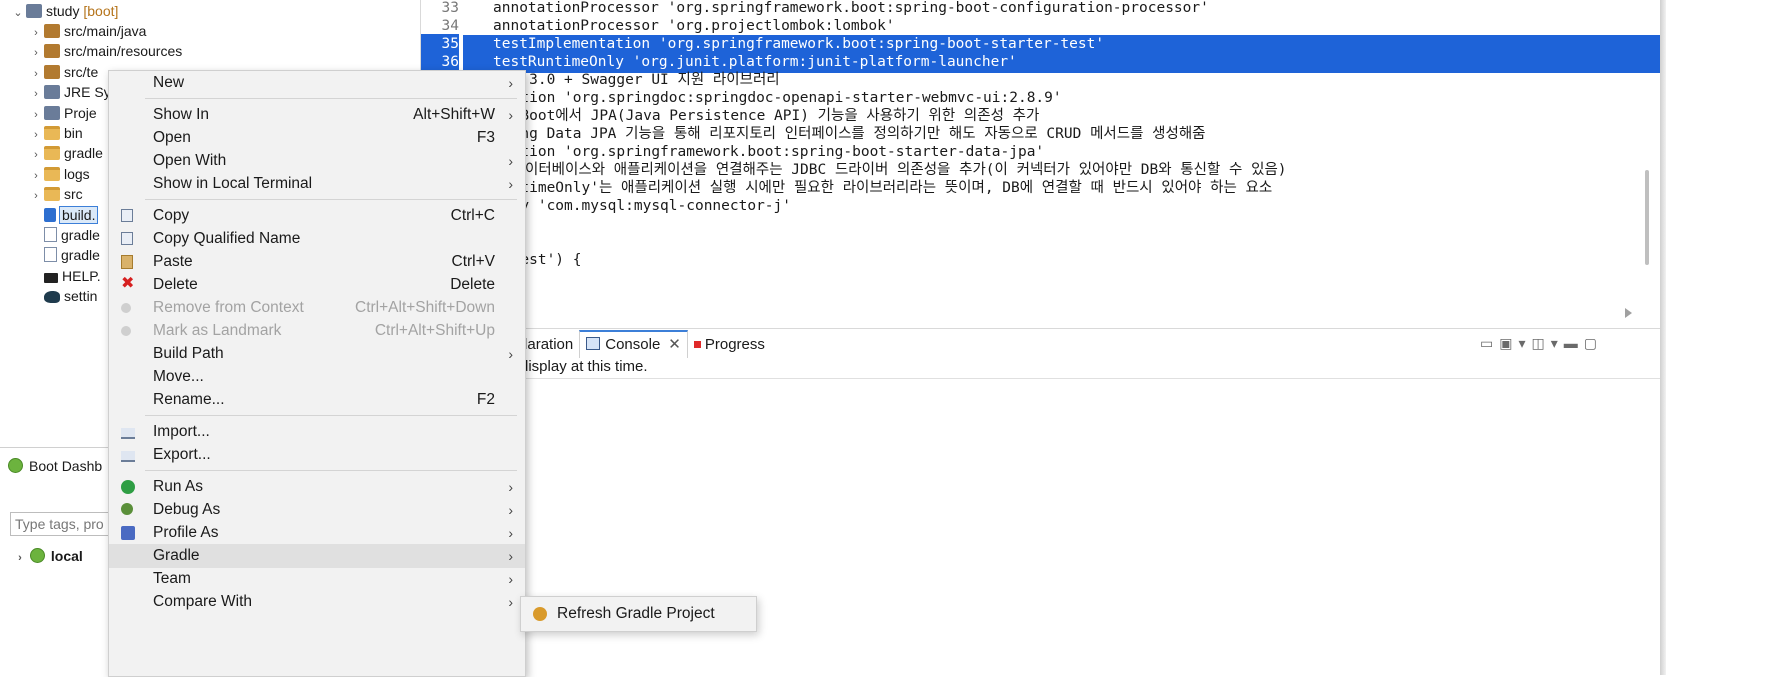 Image resolution: width=1770 pixels, height=677 pixels. What do you see at coordinates (123, 51) in the screenshot?
I see `tree-item-label: src/main/resources` at bounding box center [123, 51].